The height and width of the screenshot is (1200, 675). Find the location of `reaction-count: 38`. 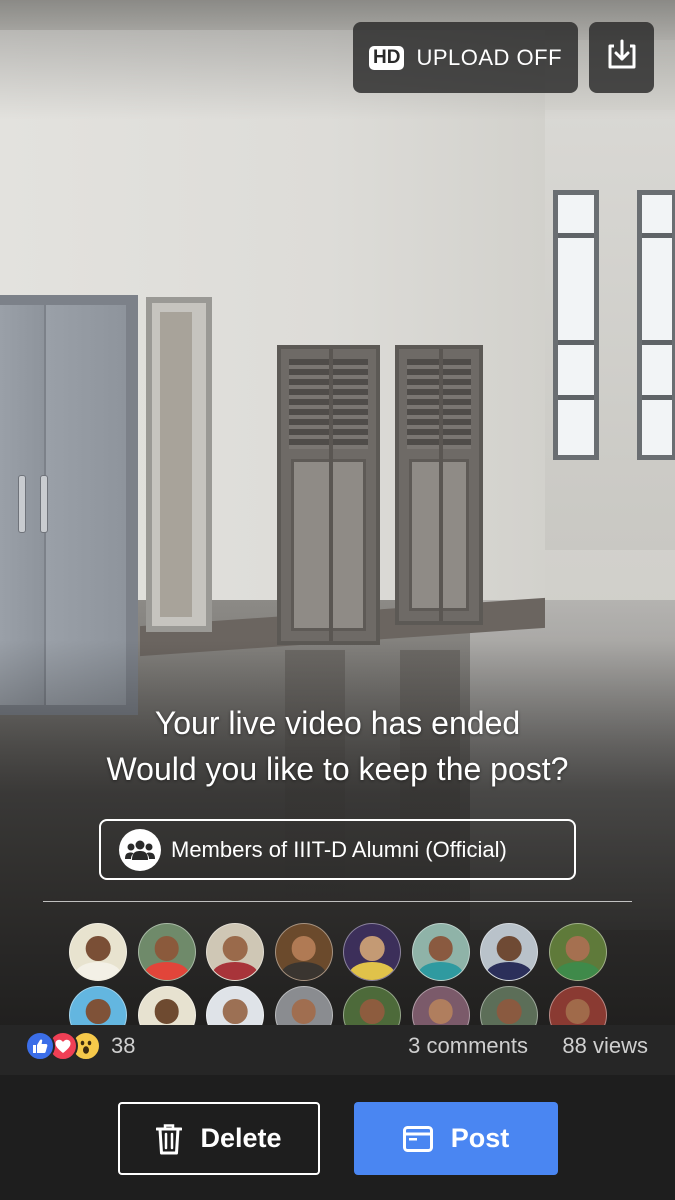

reaction-count: 38 is located at coordinates (123, 1045).